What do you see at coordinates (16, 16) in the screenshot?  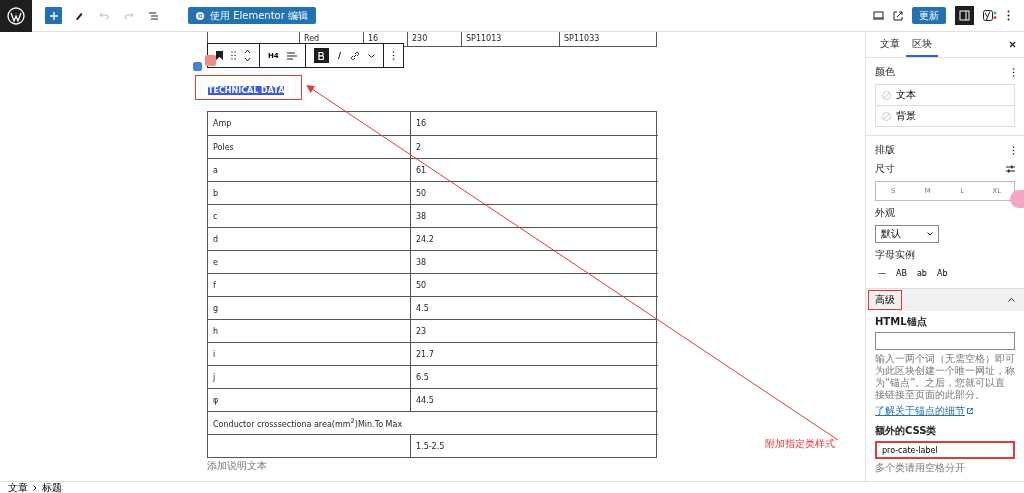 I see `wordpress-logo-icon` at bounding box center [16, 16].